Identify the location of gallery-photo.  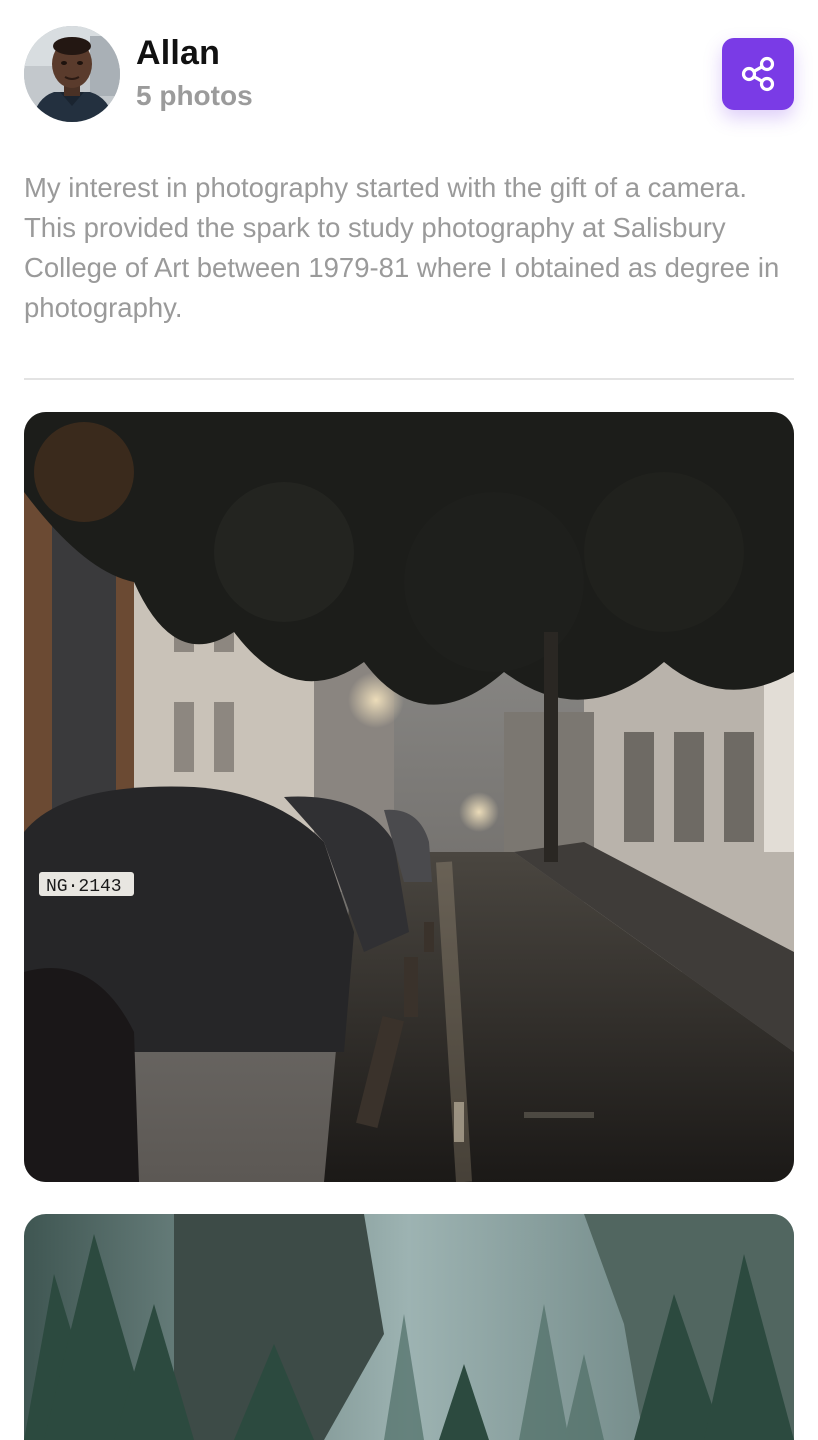
(409, 1327).